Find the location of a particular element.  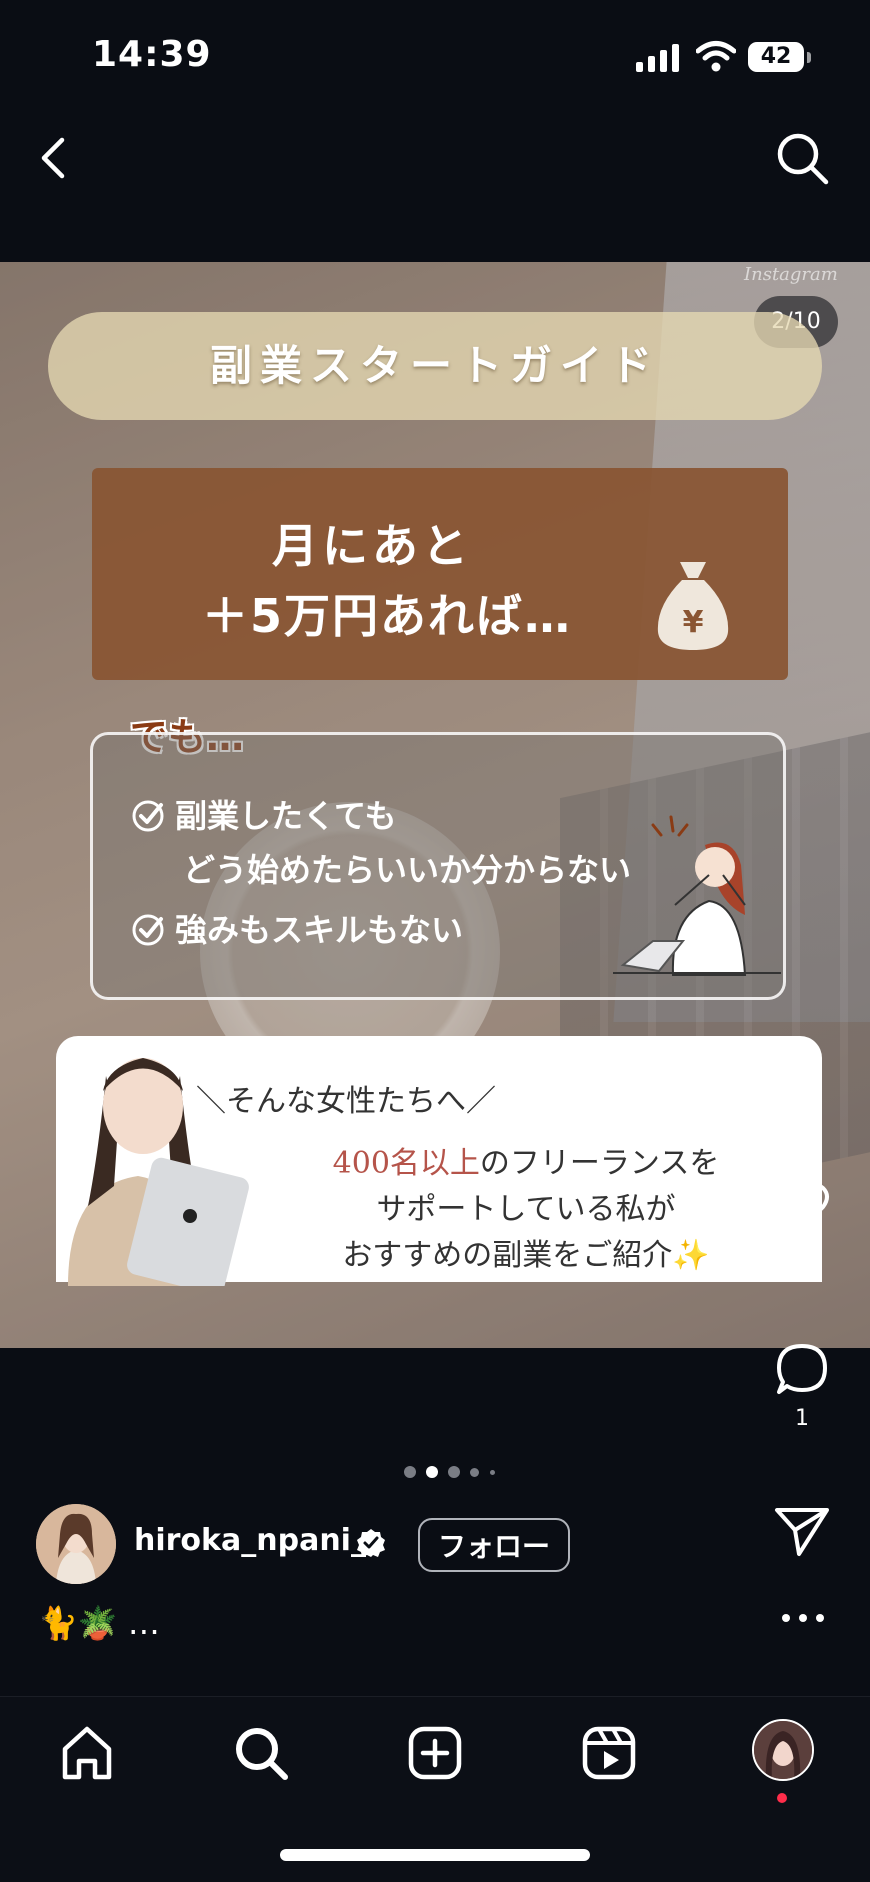

verified-badge-icon is located at coordinates (371, 1543).